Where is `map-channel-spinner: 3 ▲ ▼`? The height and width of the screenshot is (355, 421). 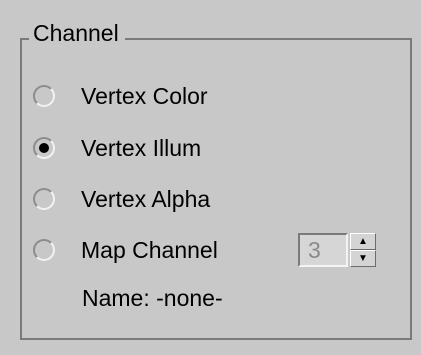
map-channel-spinner: 3 ▲ ▼ is located at coordinates (337, 250).